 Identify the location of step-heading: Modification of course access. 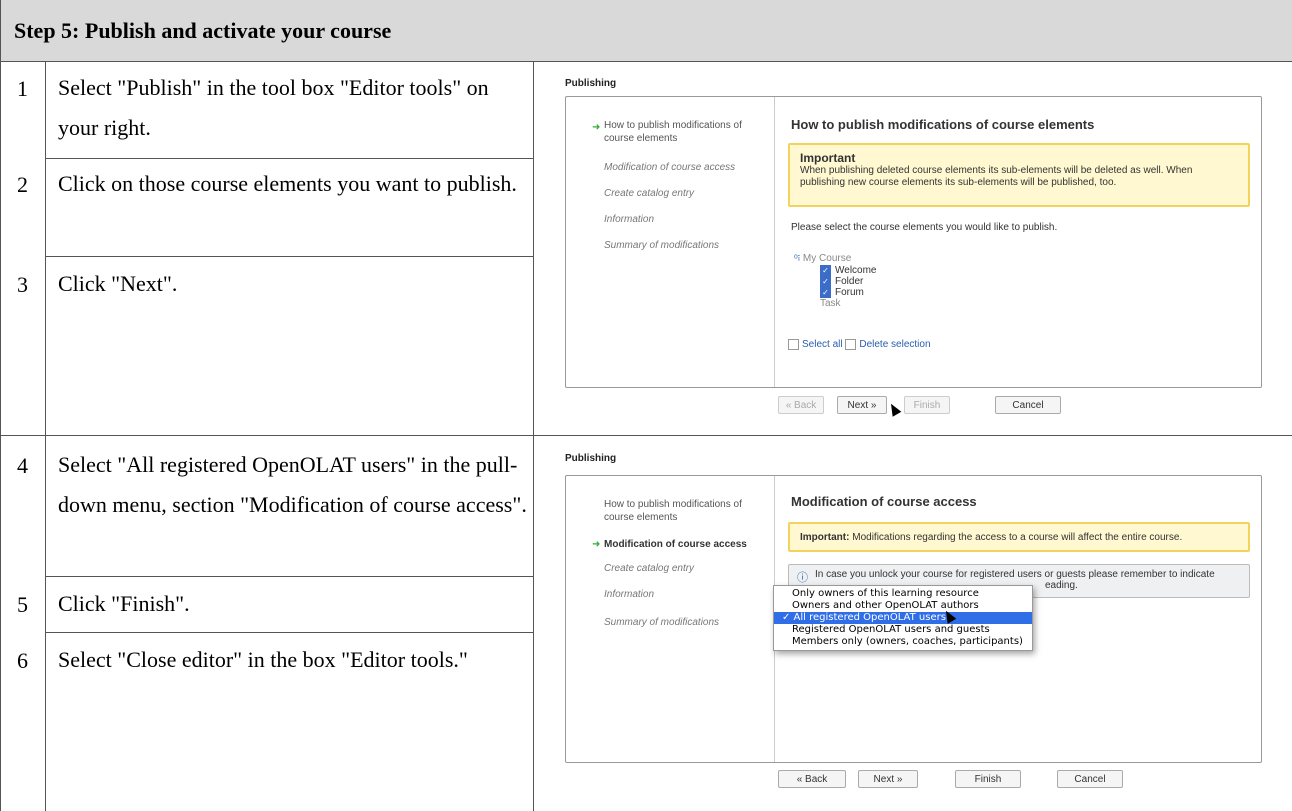
(884, 501).